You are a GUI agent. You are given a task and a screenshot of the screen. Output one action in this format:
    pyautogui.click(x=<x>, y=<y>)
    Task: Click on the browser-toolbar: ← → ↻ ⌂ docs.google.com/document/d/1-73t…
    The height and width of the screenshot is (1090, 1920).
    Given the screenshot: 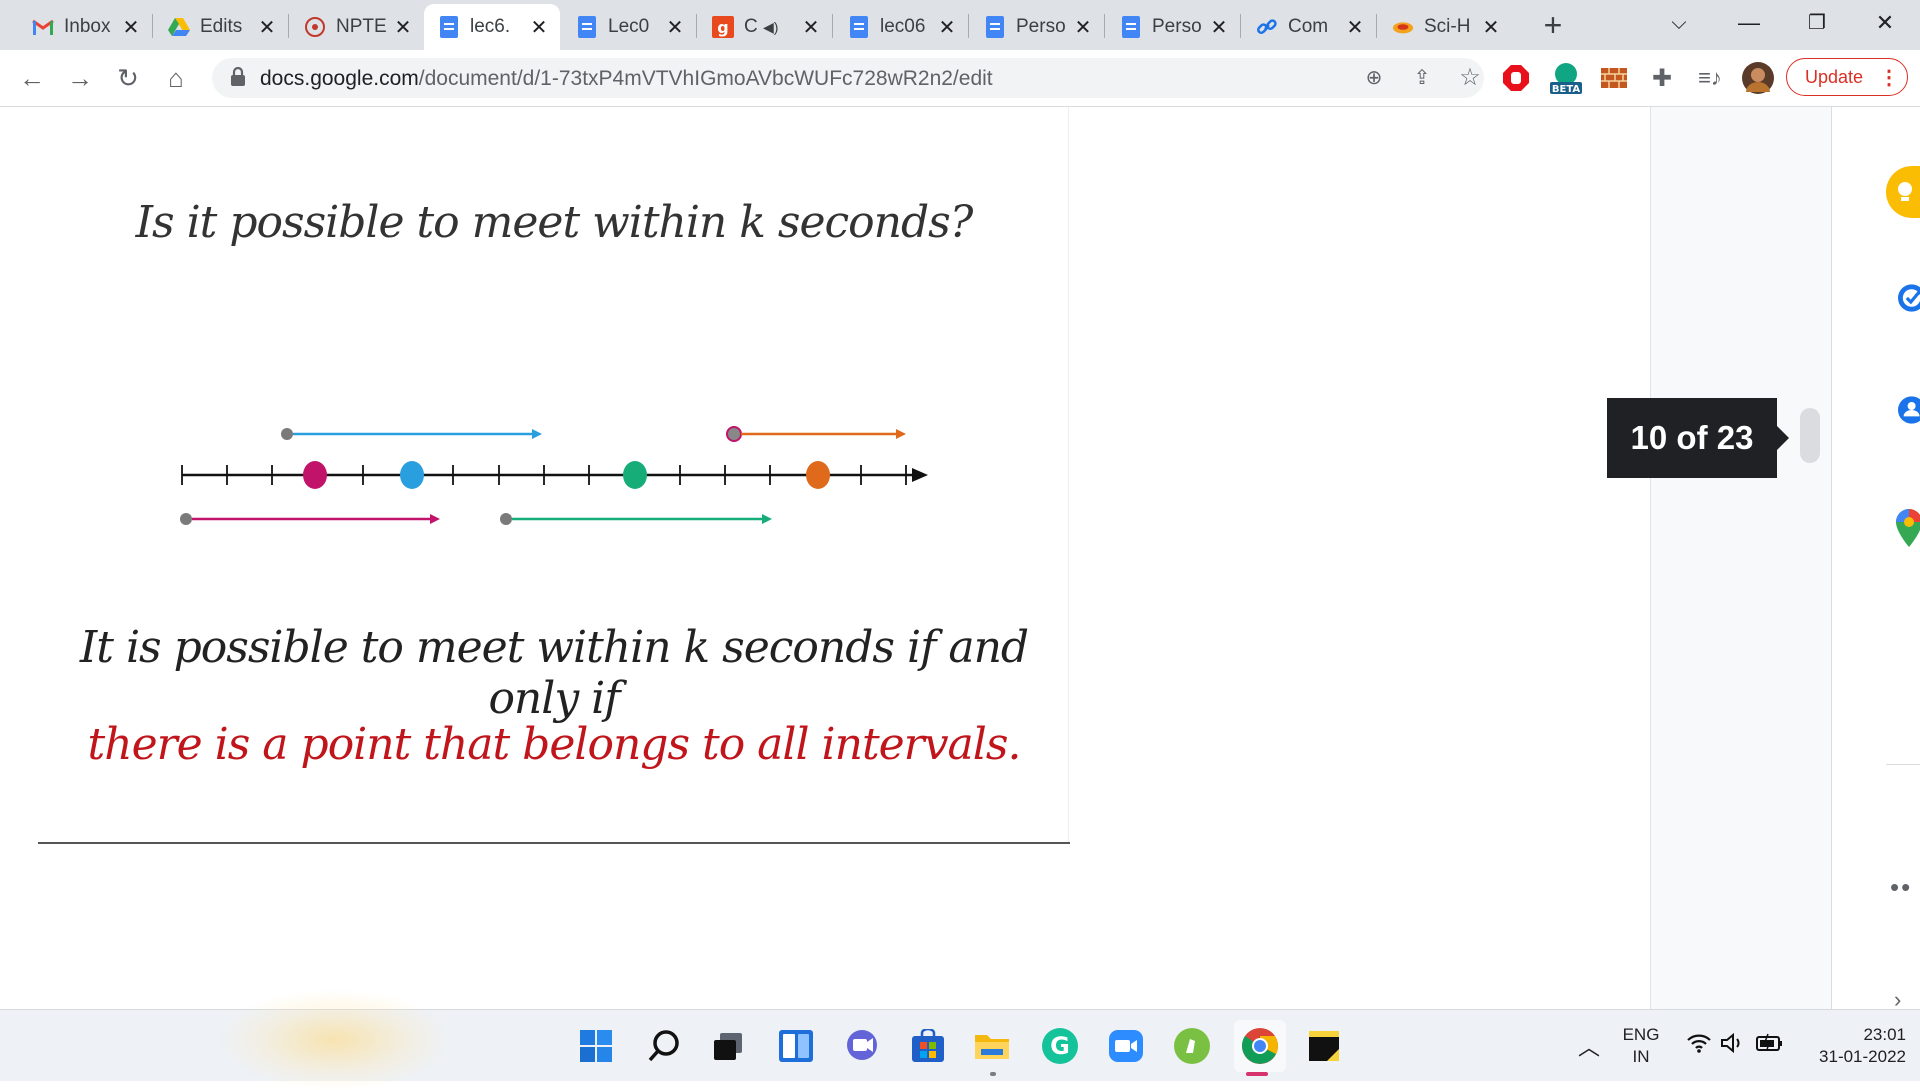 What is the action you would take?
    pyautogui.click(x=960, y=78)
    